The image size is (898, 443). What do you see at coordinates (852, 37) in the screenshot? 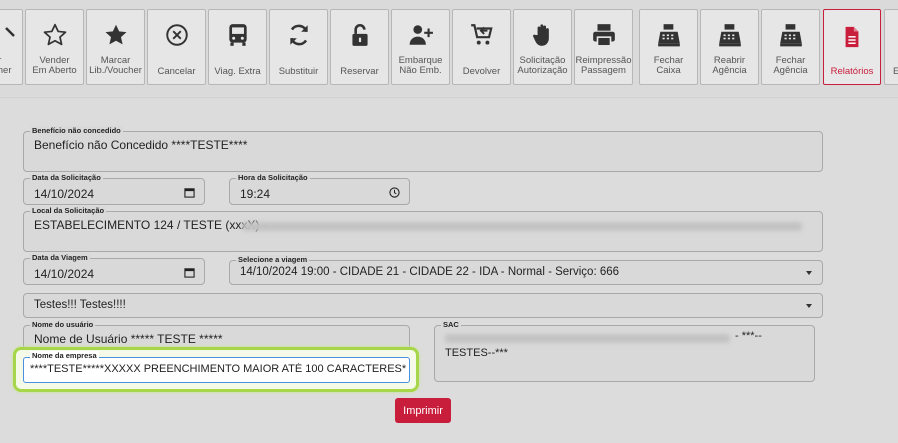
I see `report-file-icon` at bounding box center [852, 37].